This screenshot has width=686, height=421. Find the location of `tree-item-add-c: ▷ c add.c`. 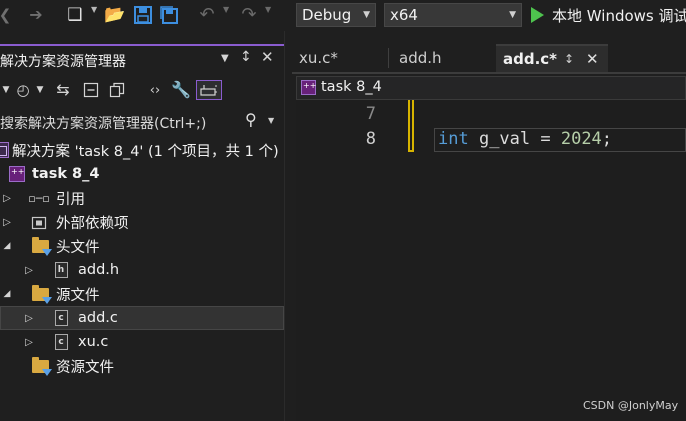

tree-item-add-c: ▷ c add.c is located at coordinates (142, 318).